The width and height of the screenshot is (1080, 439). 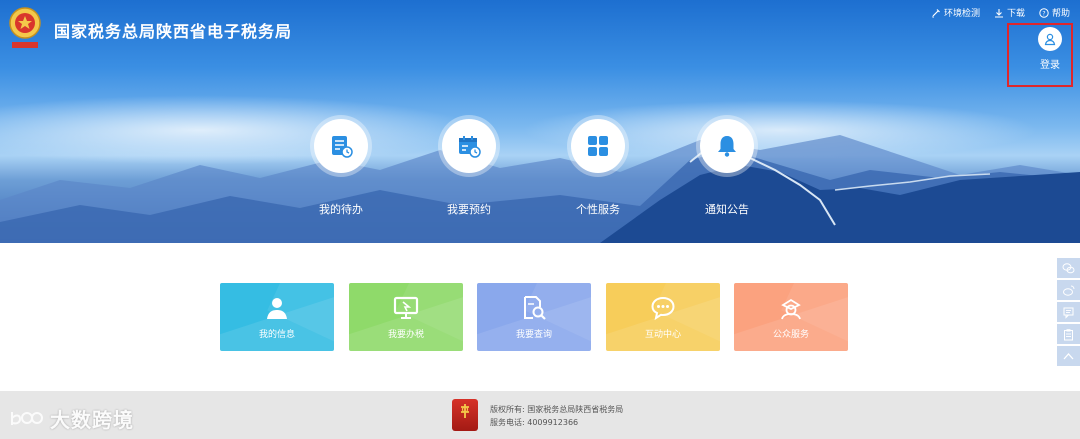 I want to click on tile-label: 我要办税, so click(x=405, y=335).